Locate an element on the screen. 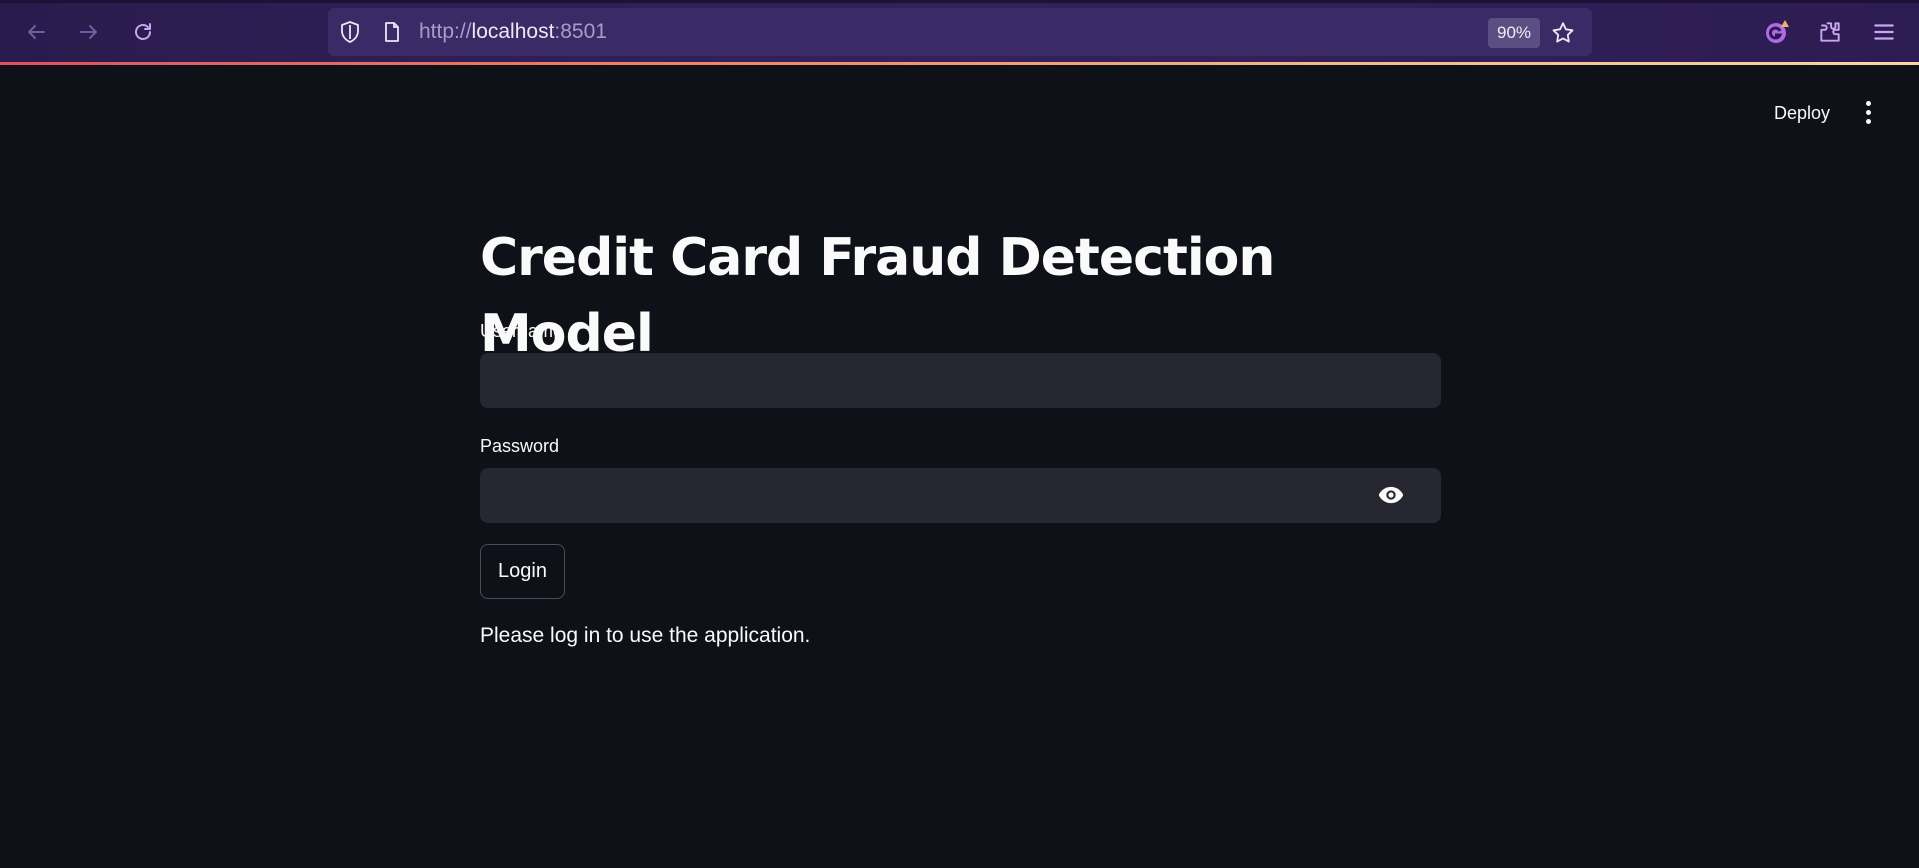  login-button: Login is located at coordinates (522, 571).